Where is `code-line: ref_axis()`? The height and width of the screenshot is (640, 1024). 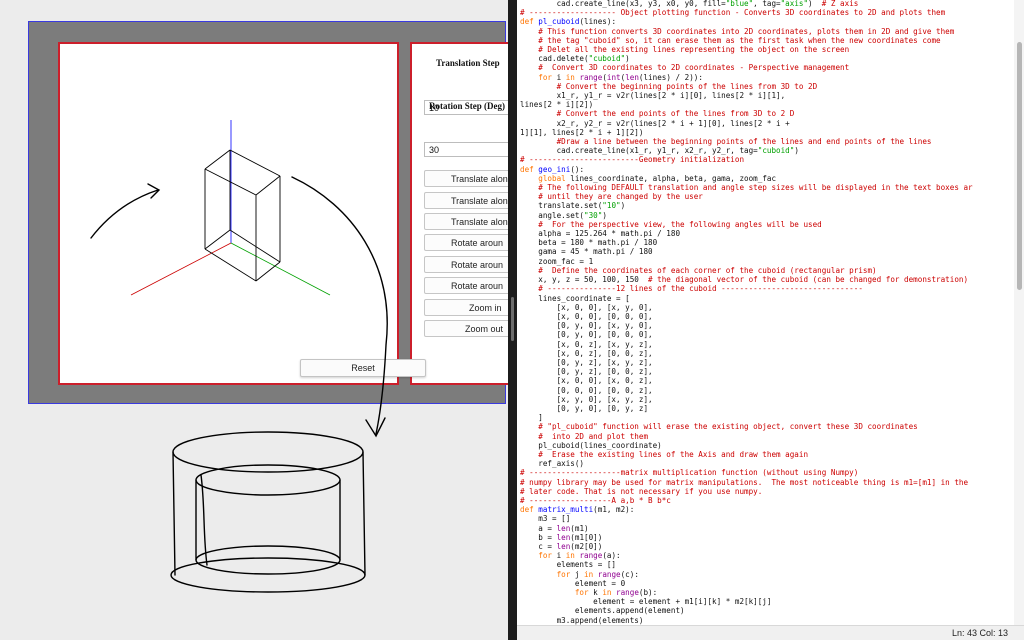
code-line: ref_axis() is located at coordinates (552, 463).